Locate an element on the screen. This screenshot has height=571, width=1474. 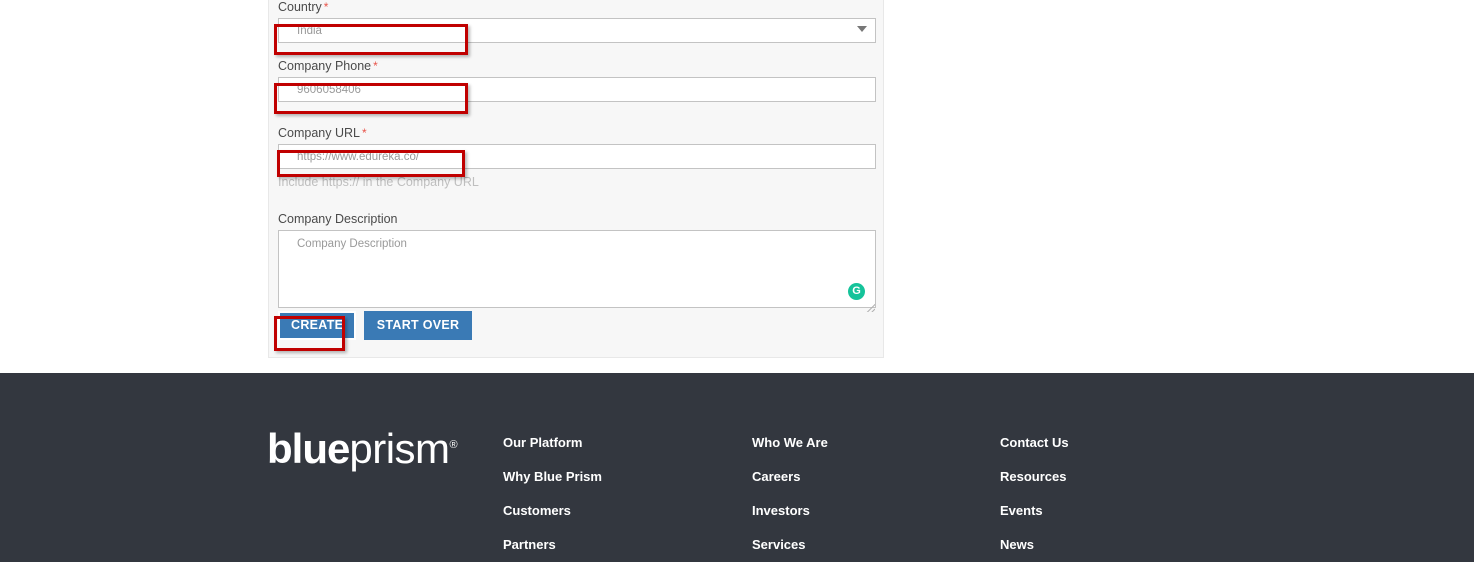
footer-column-company: Who We Are Careers Investors Services is located at coordinates (790, 503).